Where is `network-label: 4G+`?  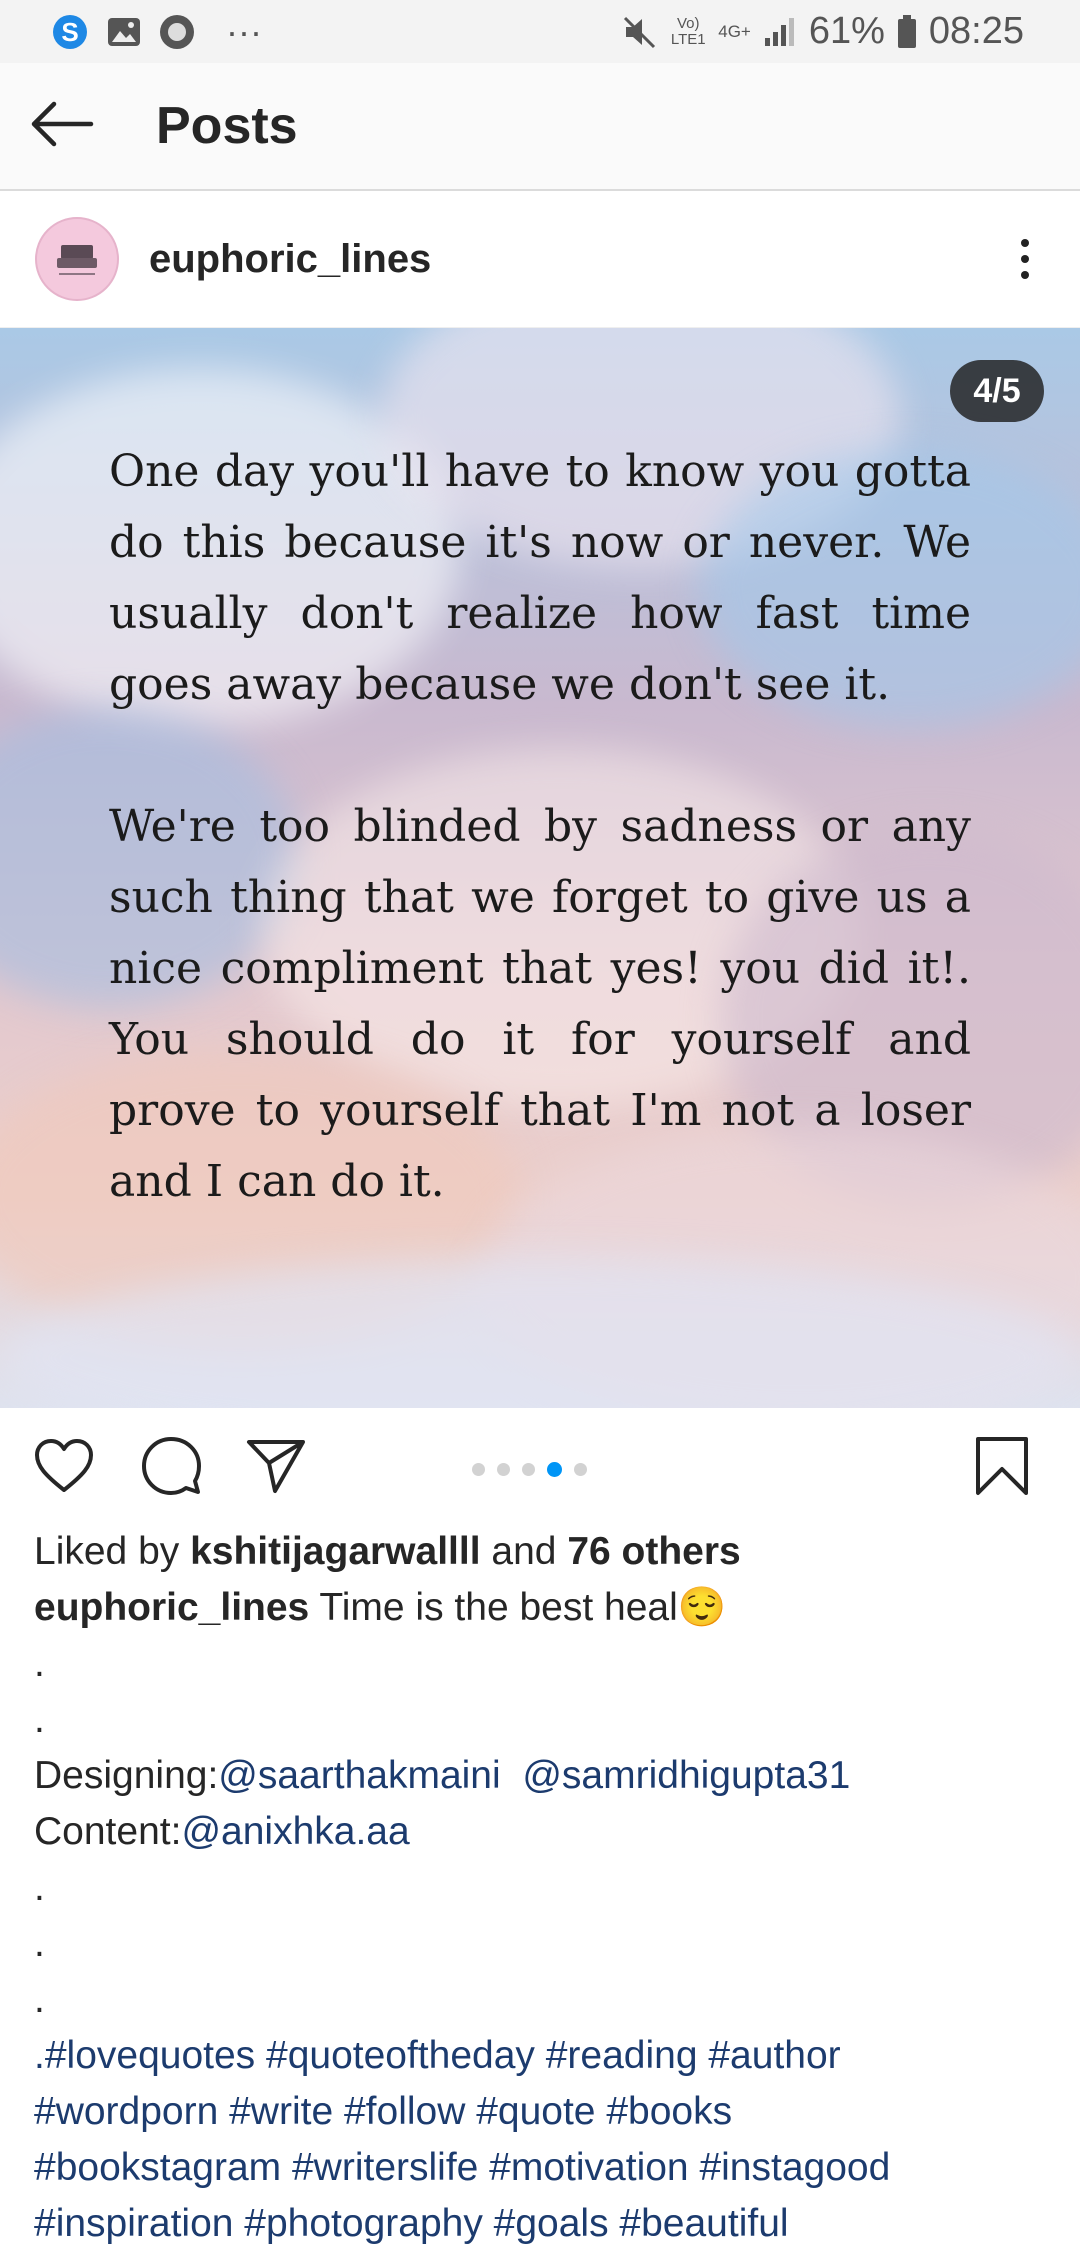 network-label: 4G+ is located at coordinates (734, 31).